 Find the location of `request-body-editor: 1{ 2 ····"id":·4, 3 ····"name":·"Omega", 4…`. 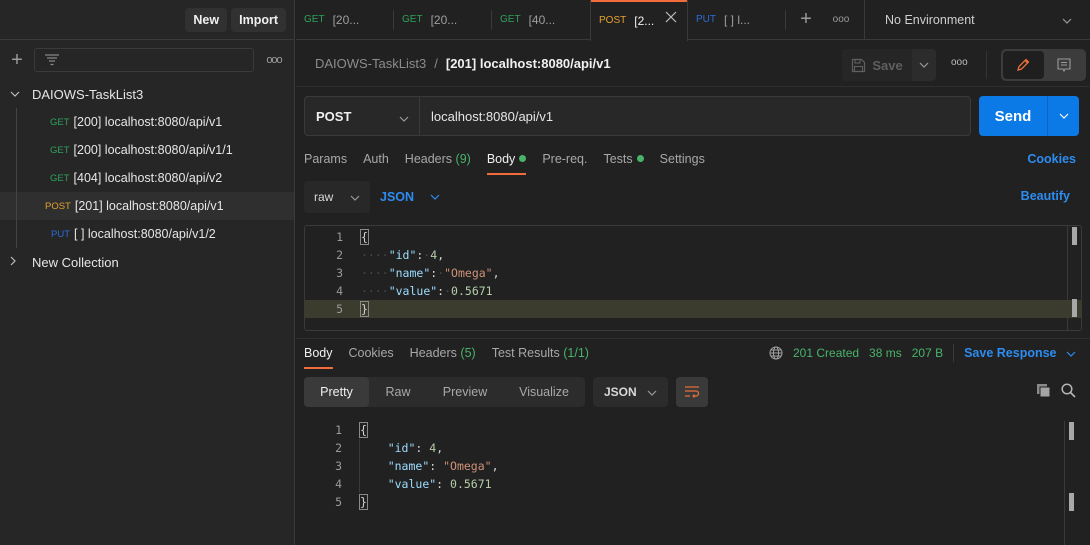

request-body-editor: 1{ 2 ····"id":·4, 3 ····"name":·"Omega", 4… is located at coordinates (693, 278).